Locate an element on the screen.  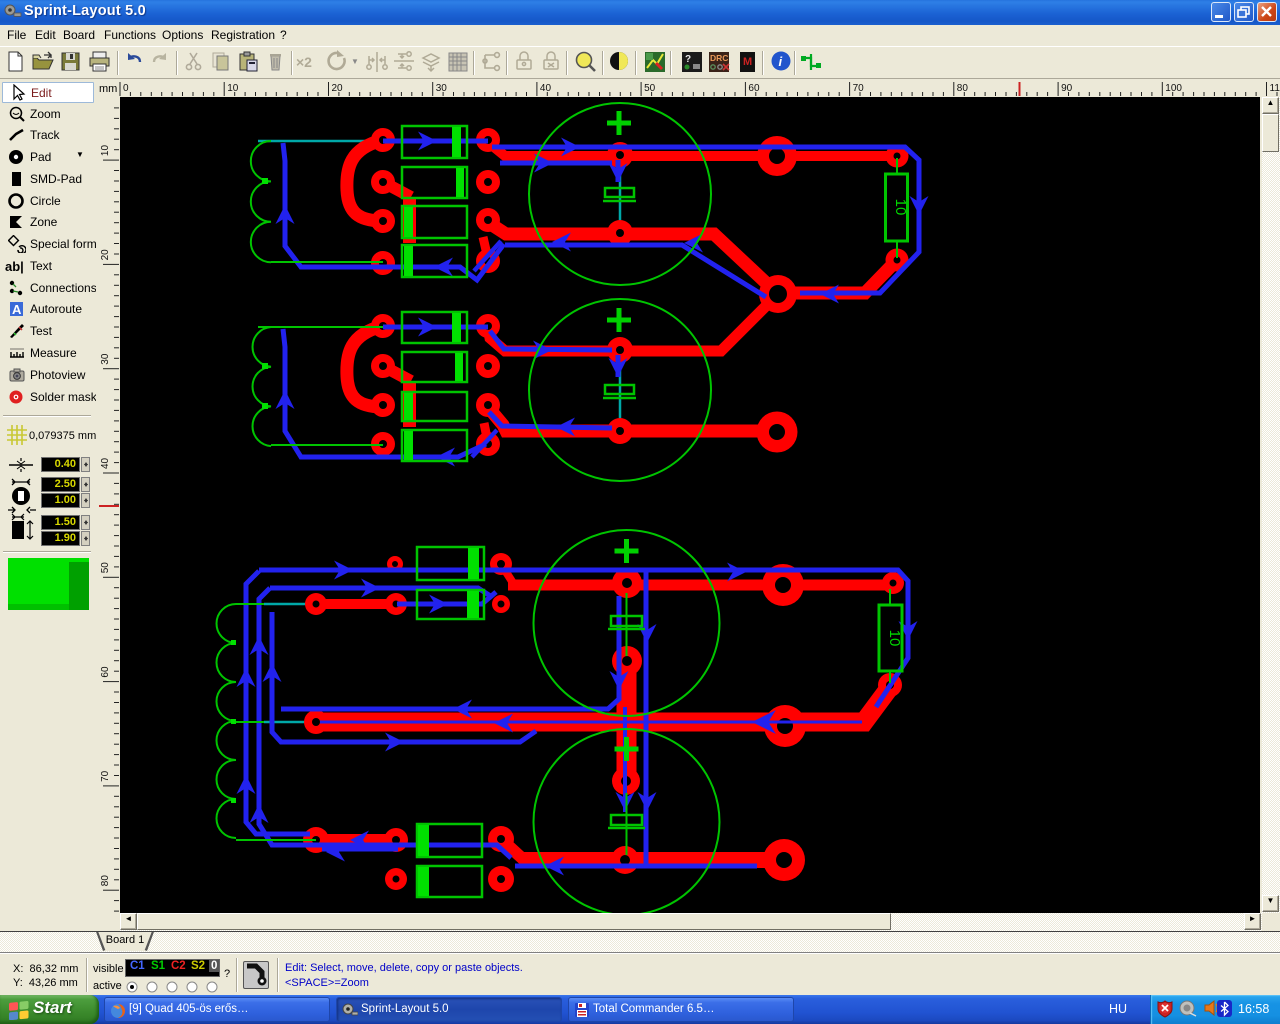
svg-text: 90 is located at coordinates (1067, 88).